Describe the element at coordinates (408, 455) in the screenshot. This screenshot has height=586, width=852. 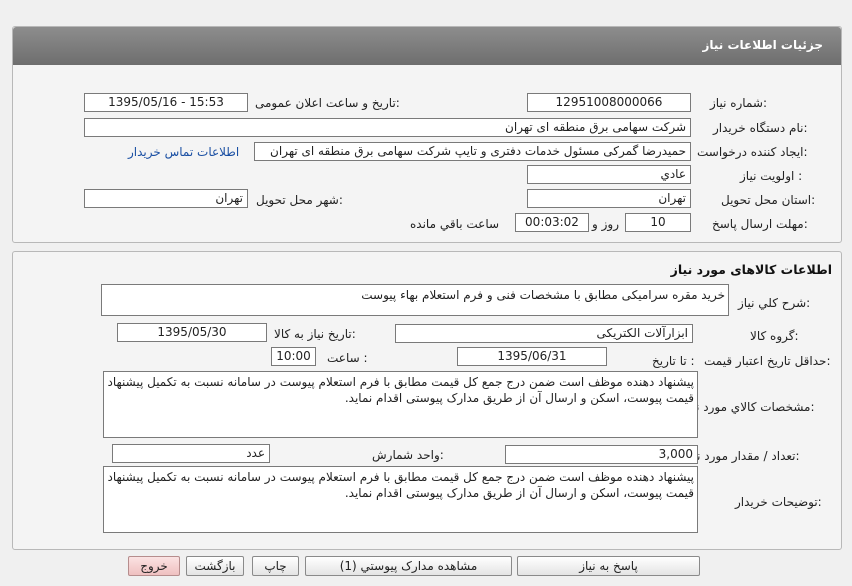
I see `unit-label: واحد شمارش:` at that location.